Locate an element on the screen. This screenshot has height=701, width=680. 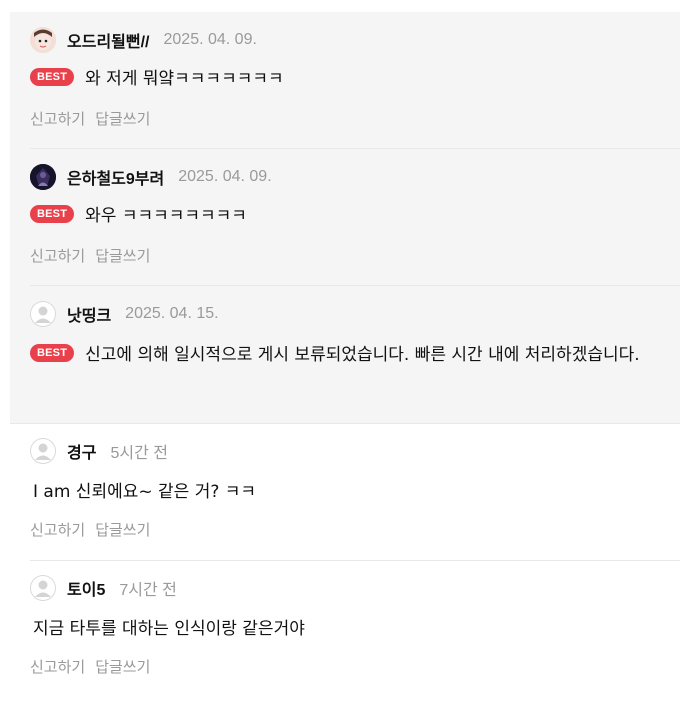
comment-text: 지금 타투를 대하는 인식이랑 같은거야 is located at coordinates (169, 629).